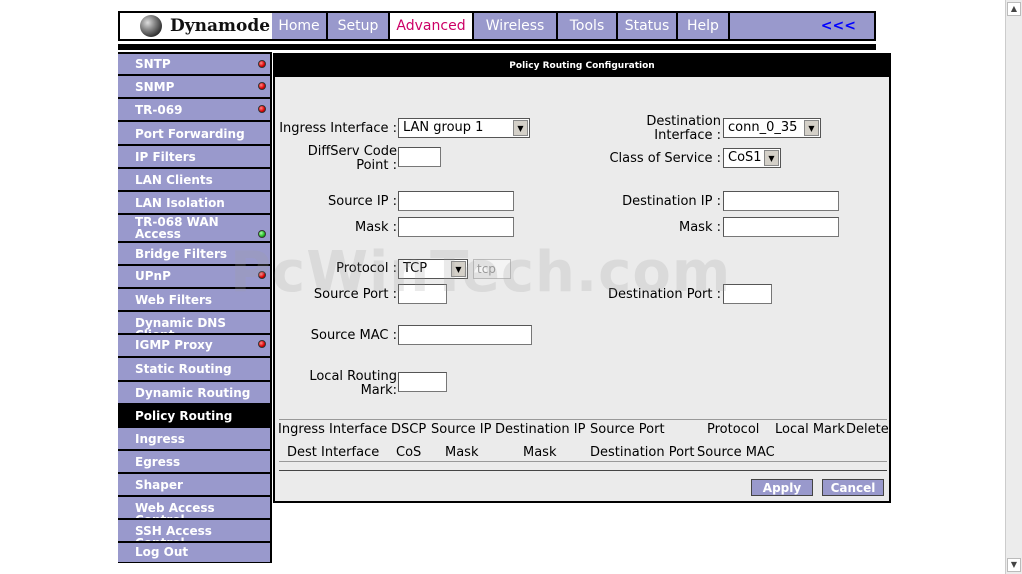  I want to click on col-source-ip: Source IP, so click(461, 429).